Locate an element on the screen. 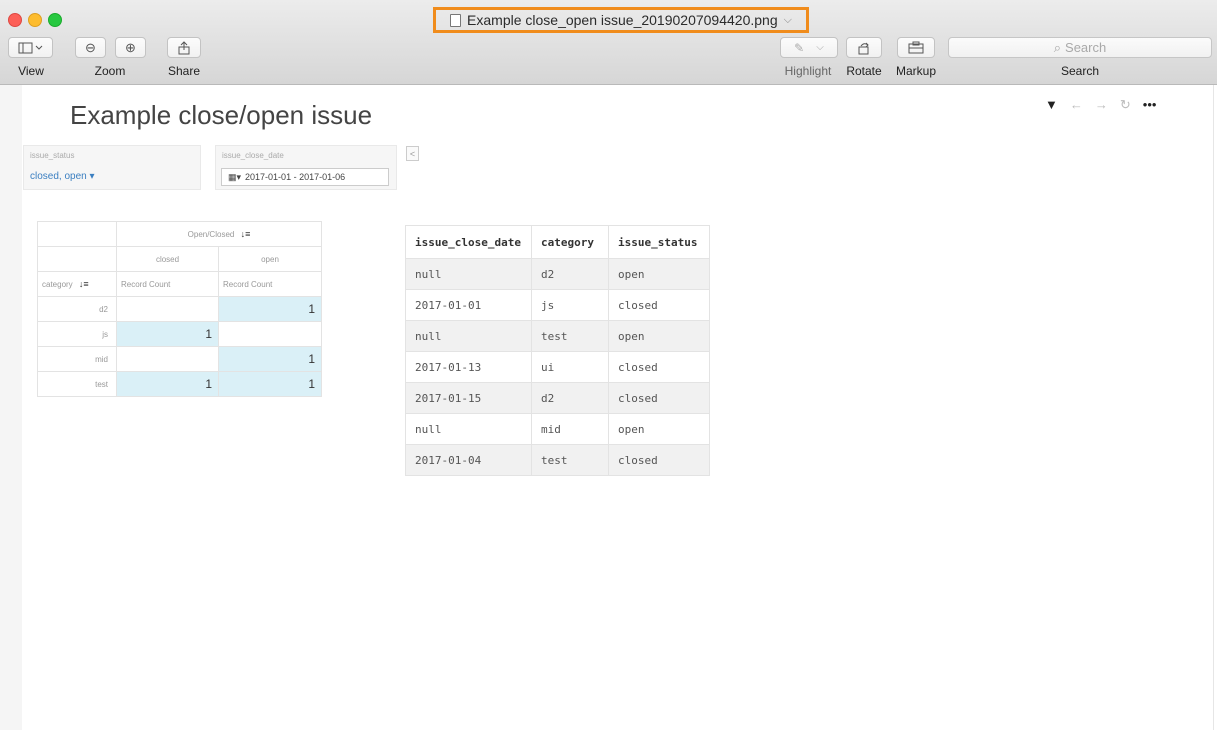  issue-status-filter-value: closed, open ▾ is located at coordinates (62, 176).